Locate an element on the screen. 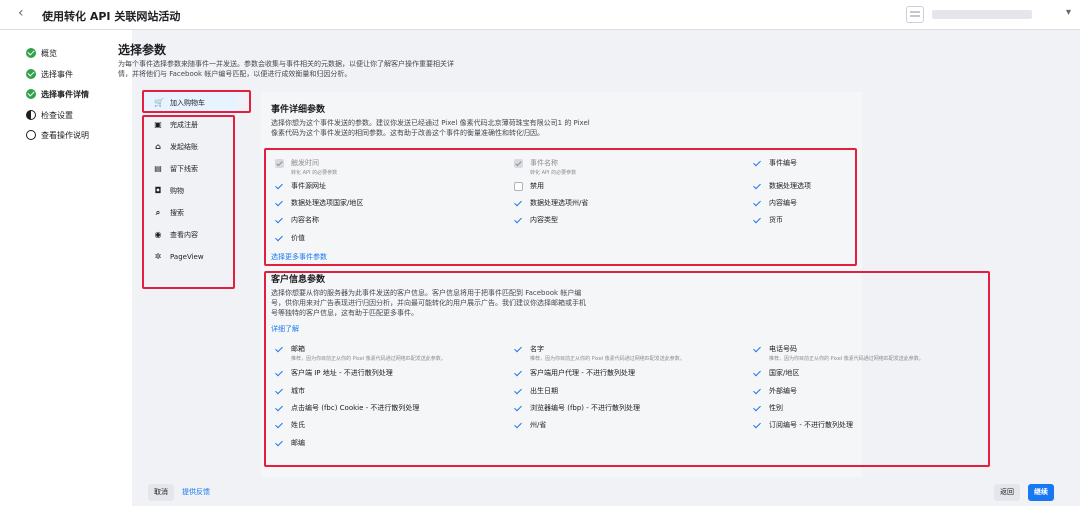 This screenshot has height=506, width=1080. contact-card-icon: ▤ is located at coordinates (158, 168).